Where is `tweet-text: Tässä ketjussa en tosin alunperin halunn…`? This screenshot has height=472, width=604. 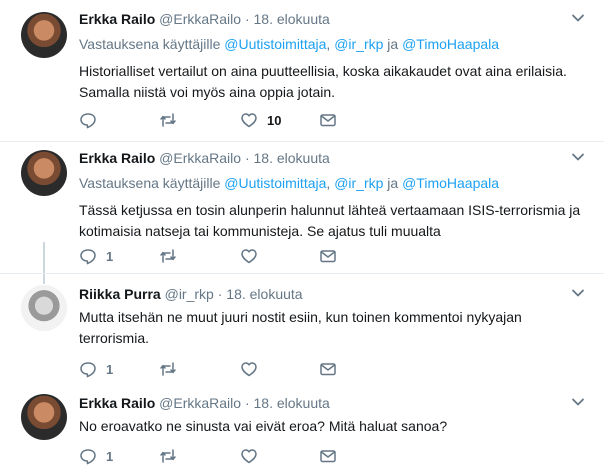 tweet-text: Tässä ketjussa en tosin alunperin halunn… is located at coordinates (330, 220).